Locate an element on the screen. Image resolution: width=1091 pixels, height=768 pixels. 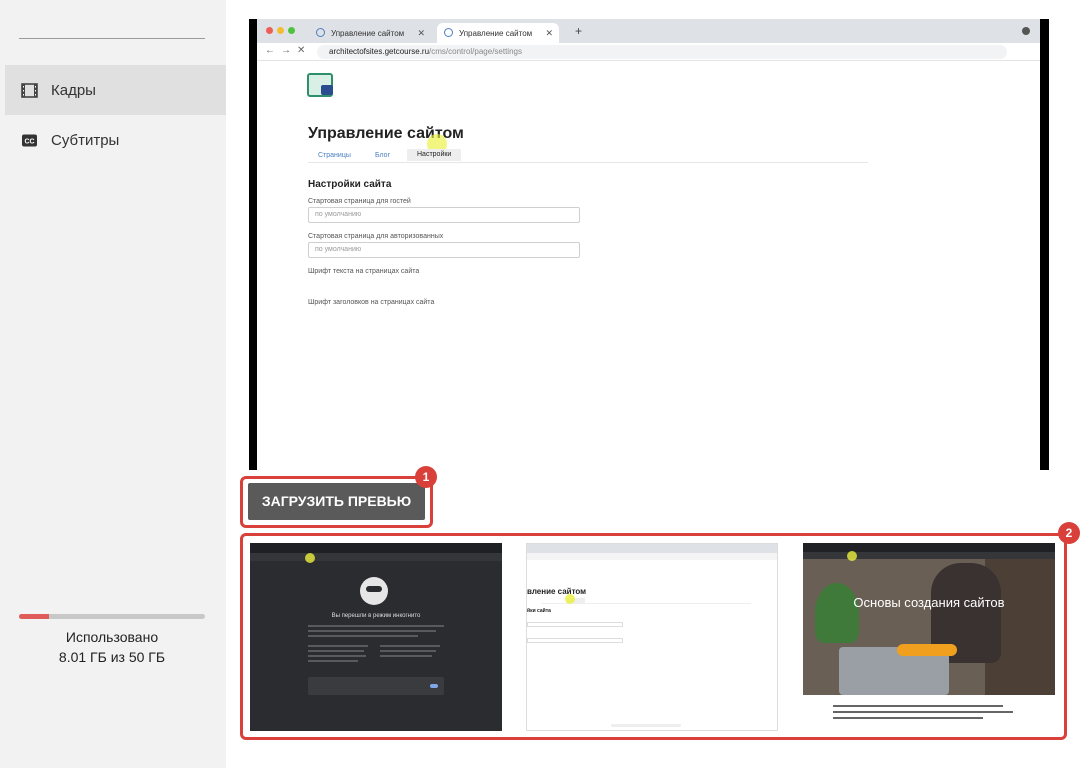
tab-settings: Настройки is located at coordinates (434, 155).